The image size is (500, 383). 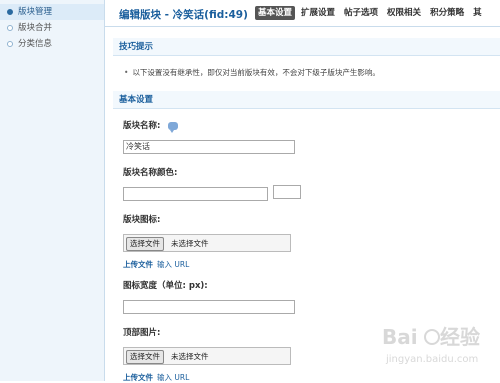 What do you see at coordinates (142, 333) in the screenshot?
I see `banner-image-label: 顶部图片:` at bounding box center [142, 333].